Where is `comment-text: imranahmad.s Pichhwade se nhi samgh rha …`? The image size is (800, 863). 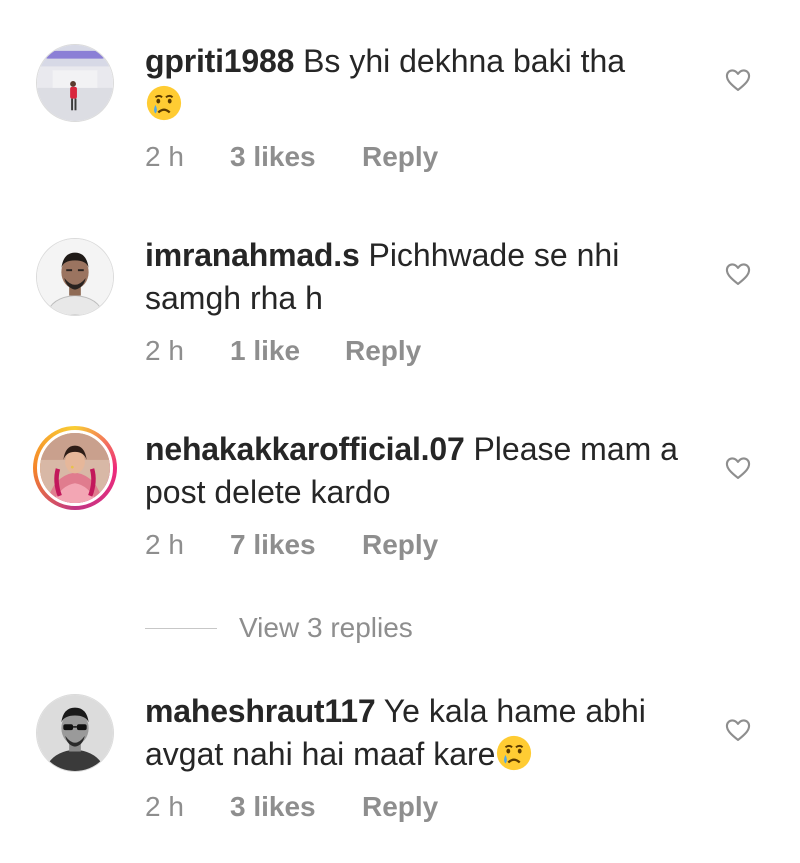
comment-text: imranahmad.s Pichhwade se nhi samgh rha … is located at coordinates (425, 277).